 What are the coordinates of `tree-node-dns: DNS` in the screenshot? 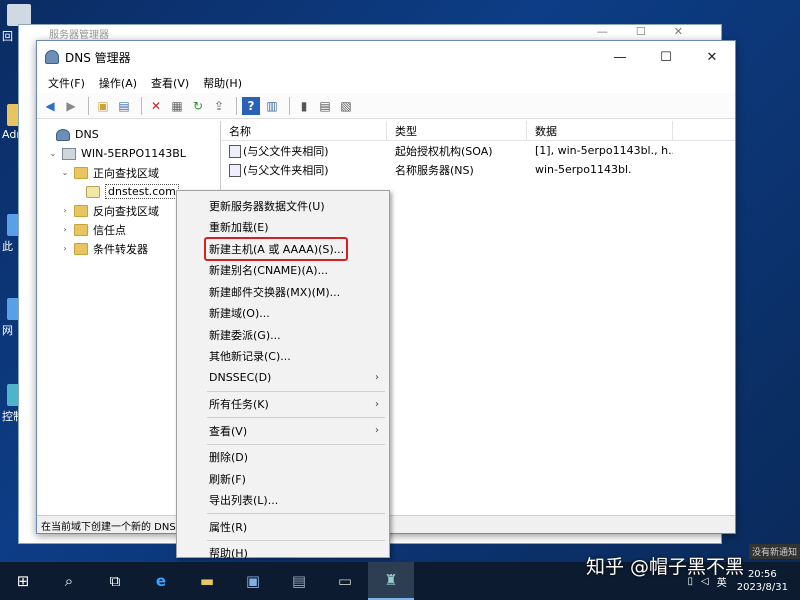 It's located at (128, 134).